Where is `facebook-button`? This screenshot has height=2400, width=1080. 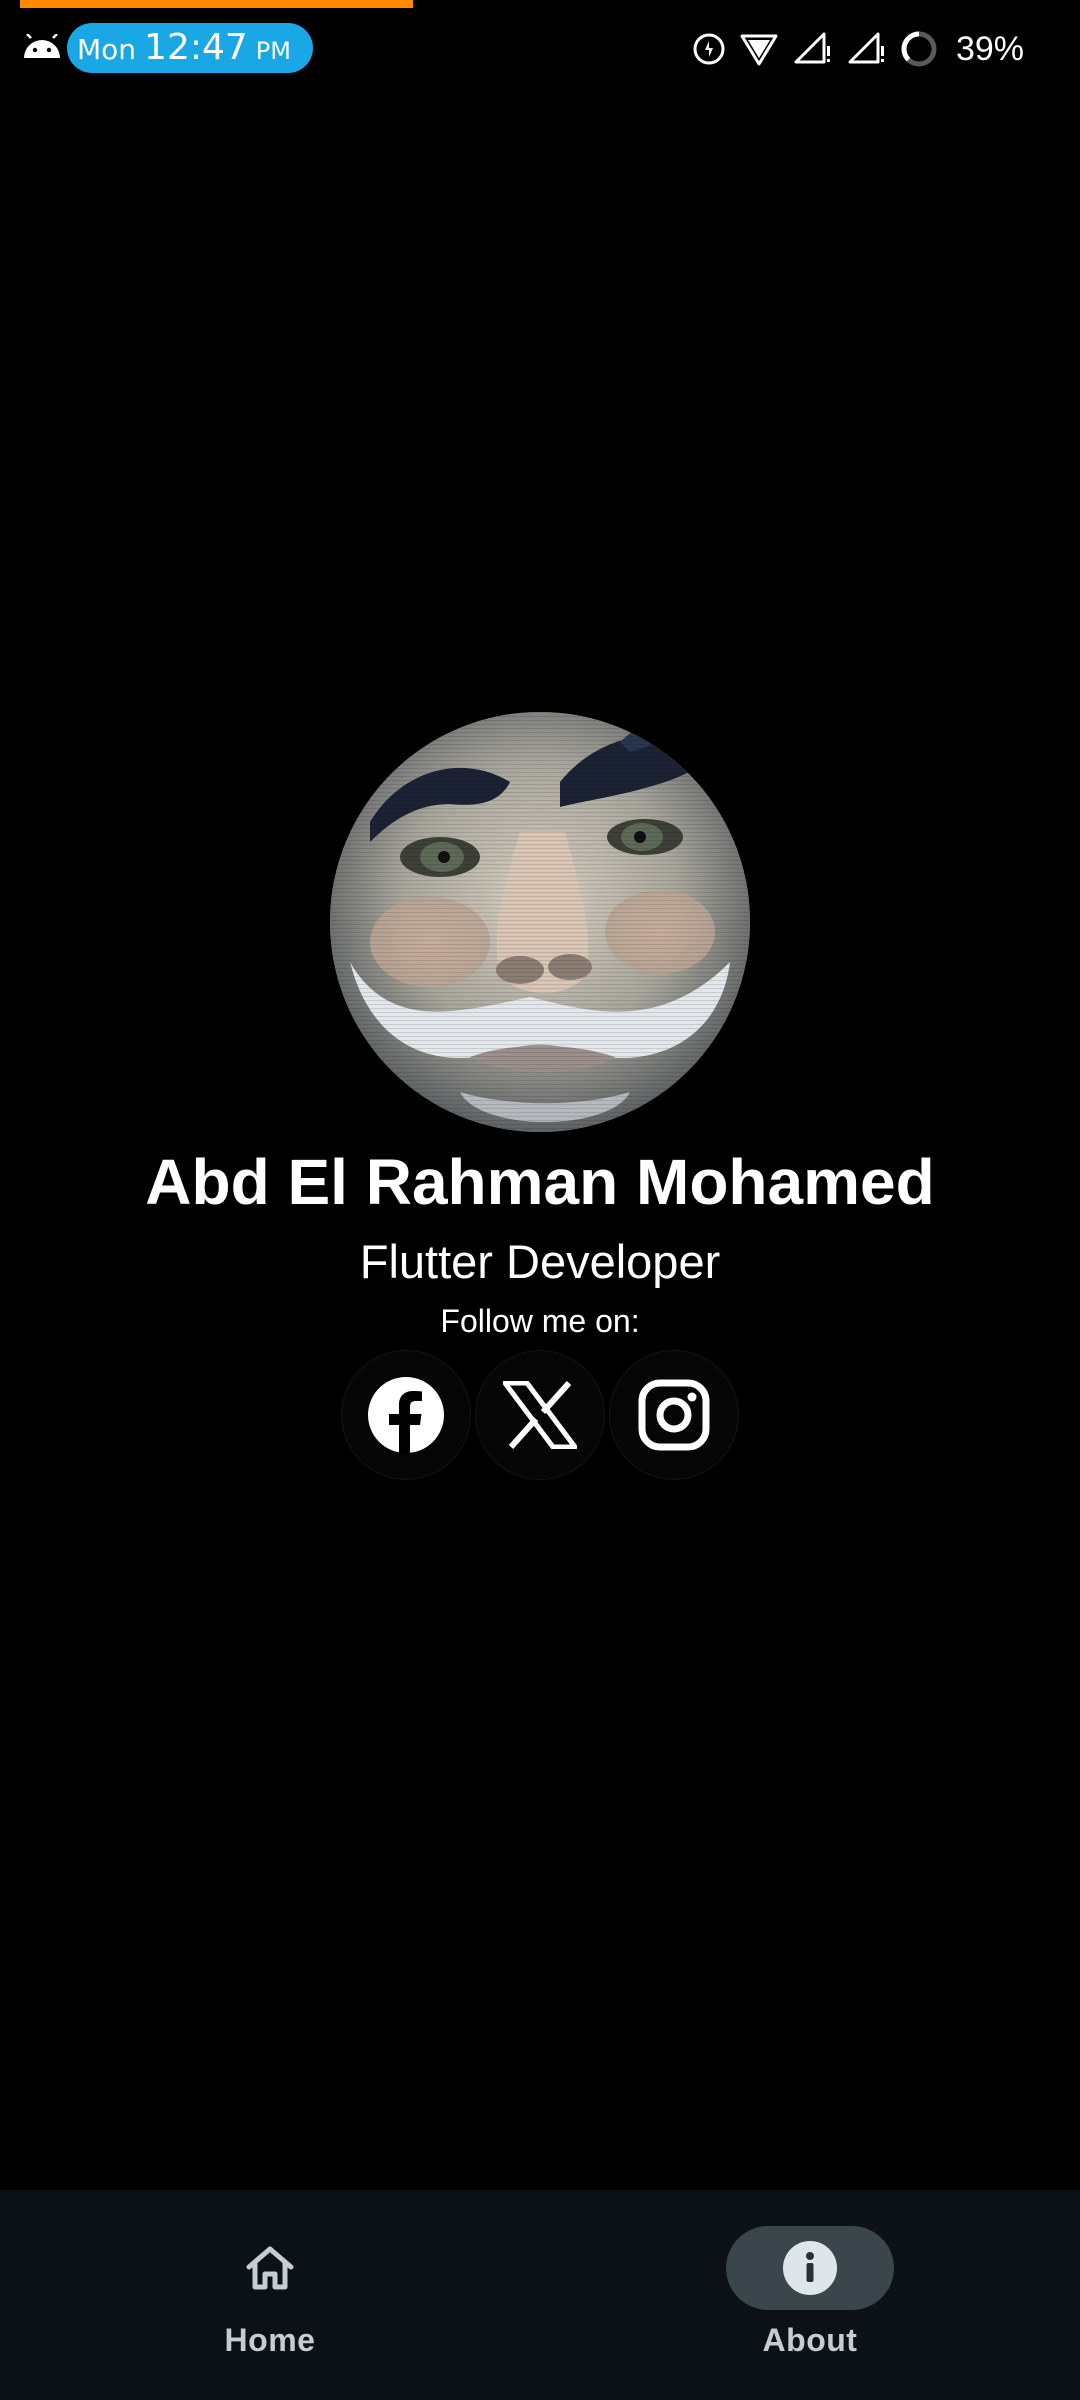
facebook-button is located at coordinates (406, 1415).